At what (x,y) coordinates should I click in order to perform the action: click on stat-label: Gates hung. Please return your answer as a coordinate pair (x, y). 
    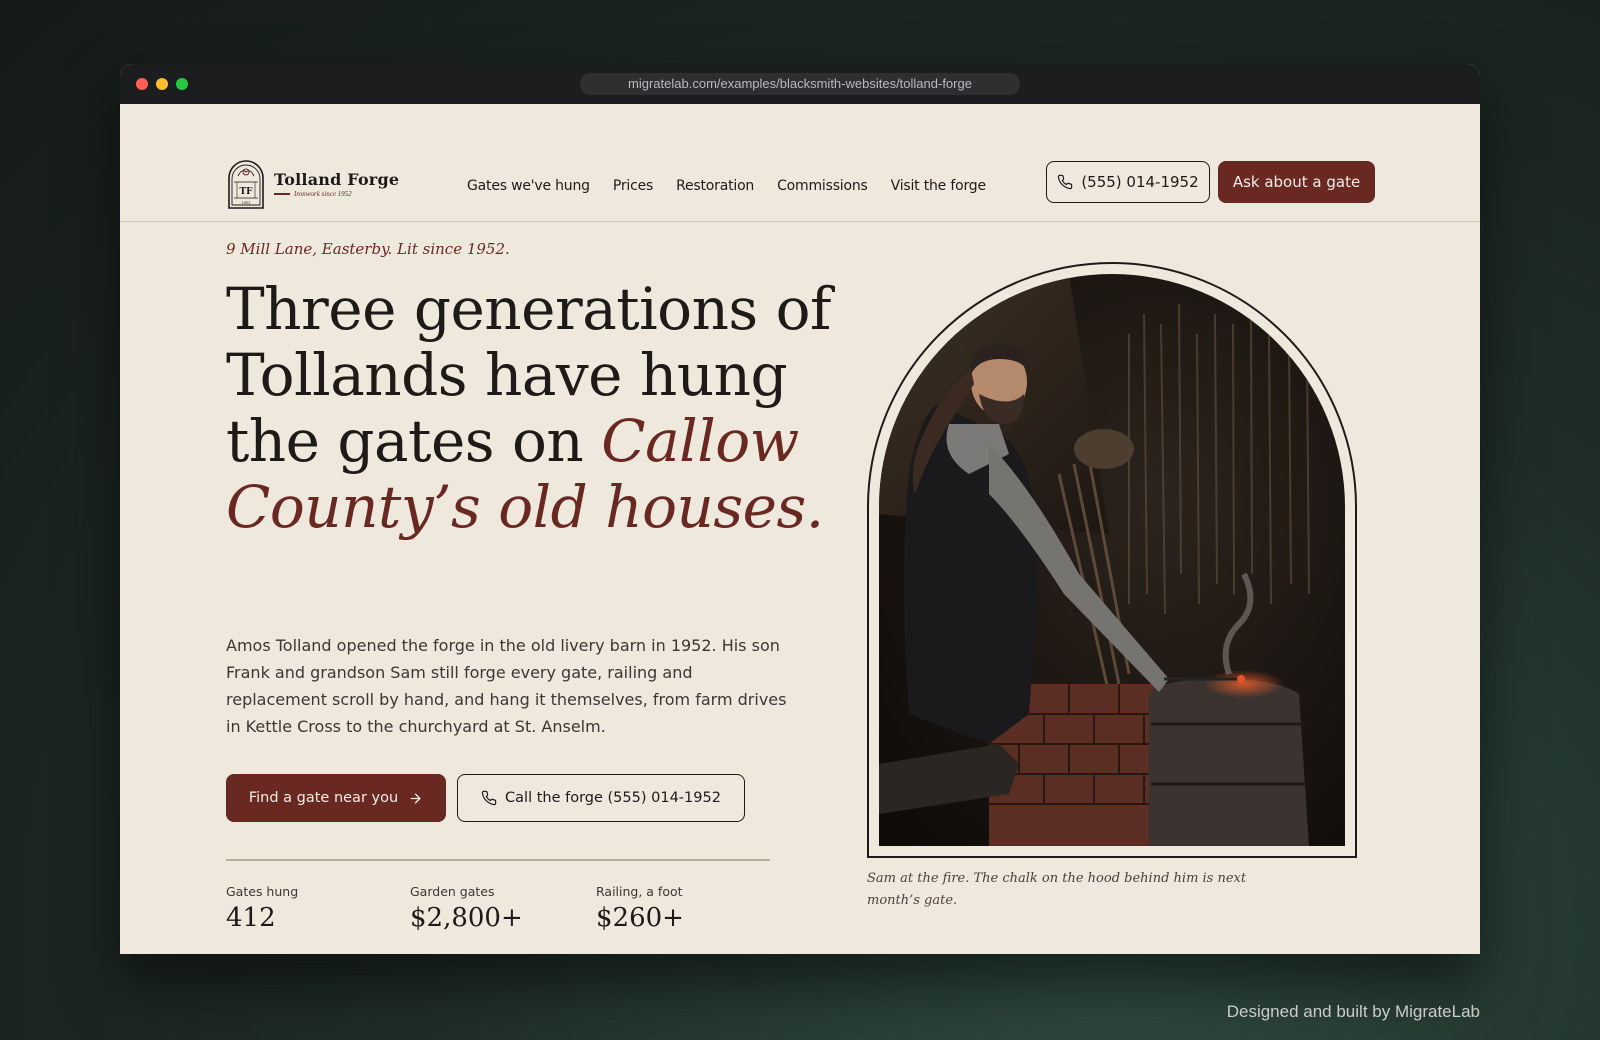
    Looking at the image, I should click on (262, 891).